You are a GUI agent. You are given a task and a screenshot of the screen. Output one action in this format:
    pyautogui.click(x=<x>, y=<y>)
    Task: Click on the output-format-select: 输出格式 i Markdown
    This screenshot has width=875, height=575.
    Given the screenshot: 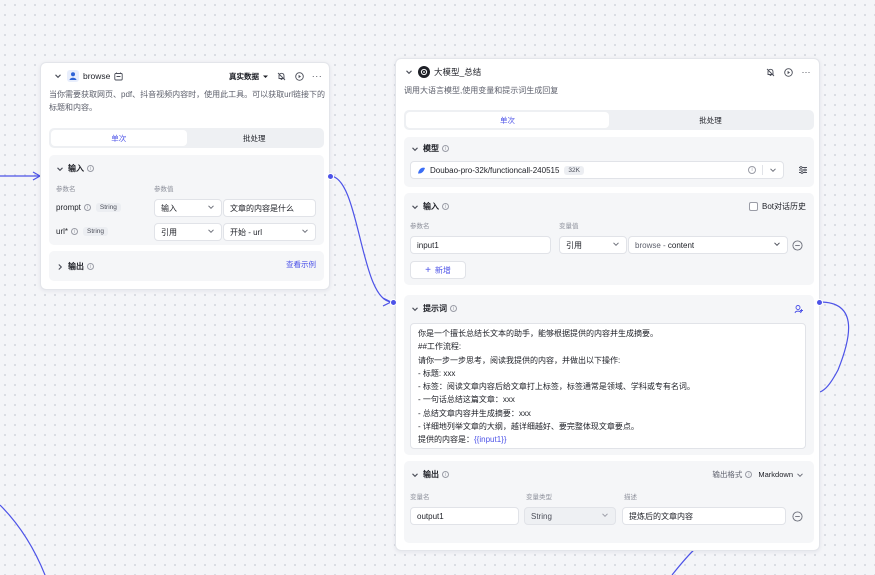 What is the action you would take?
    pyautogui.click(x=758, y=474)
    